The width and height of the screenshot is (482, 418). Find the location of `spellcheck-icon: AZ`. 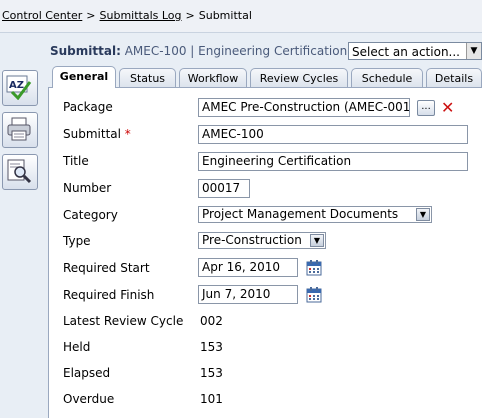

spellcheck-icon: AZ is located at coordinates (19, 87).